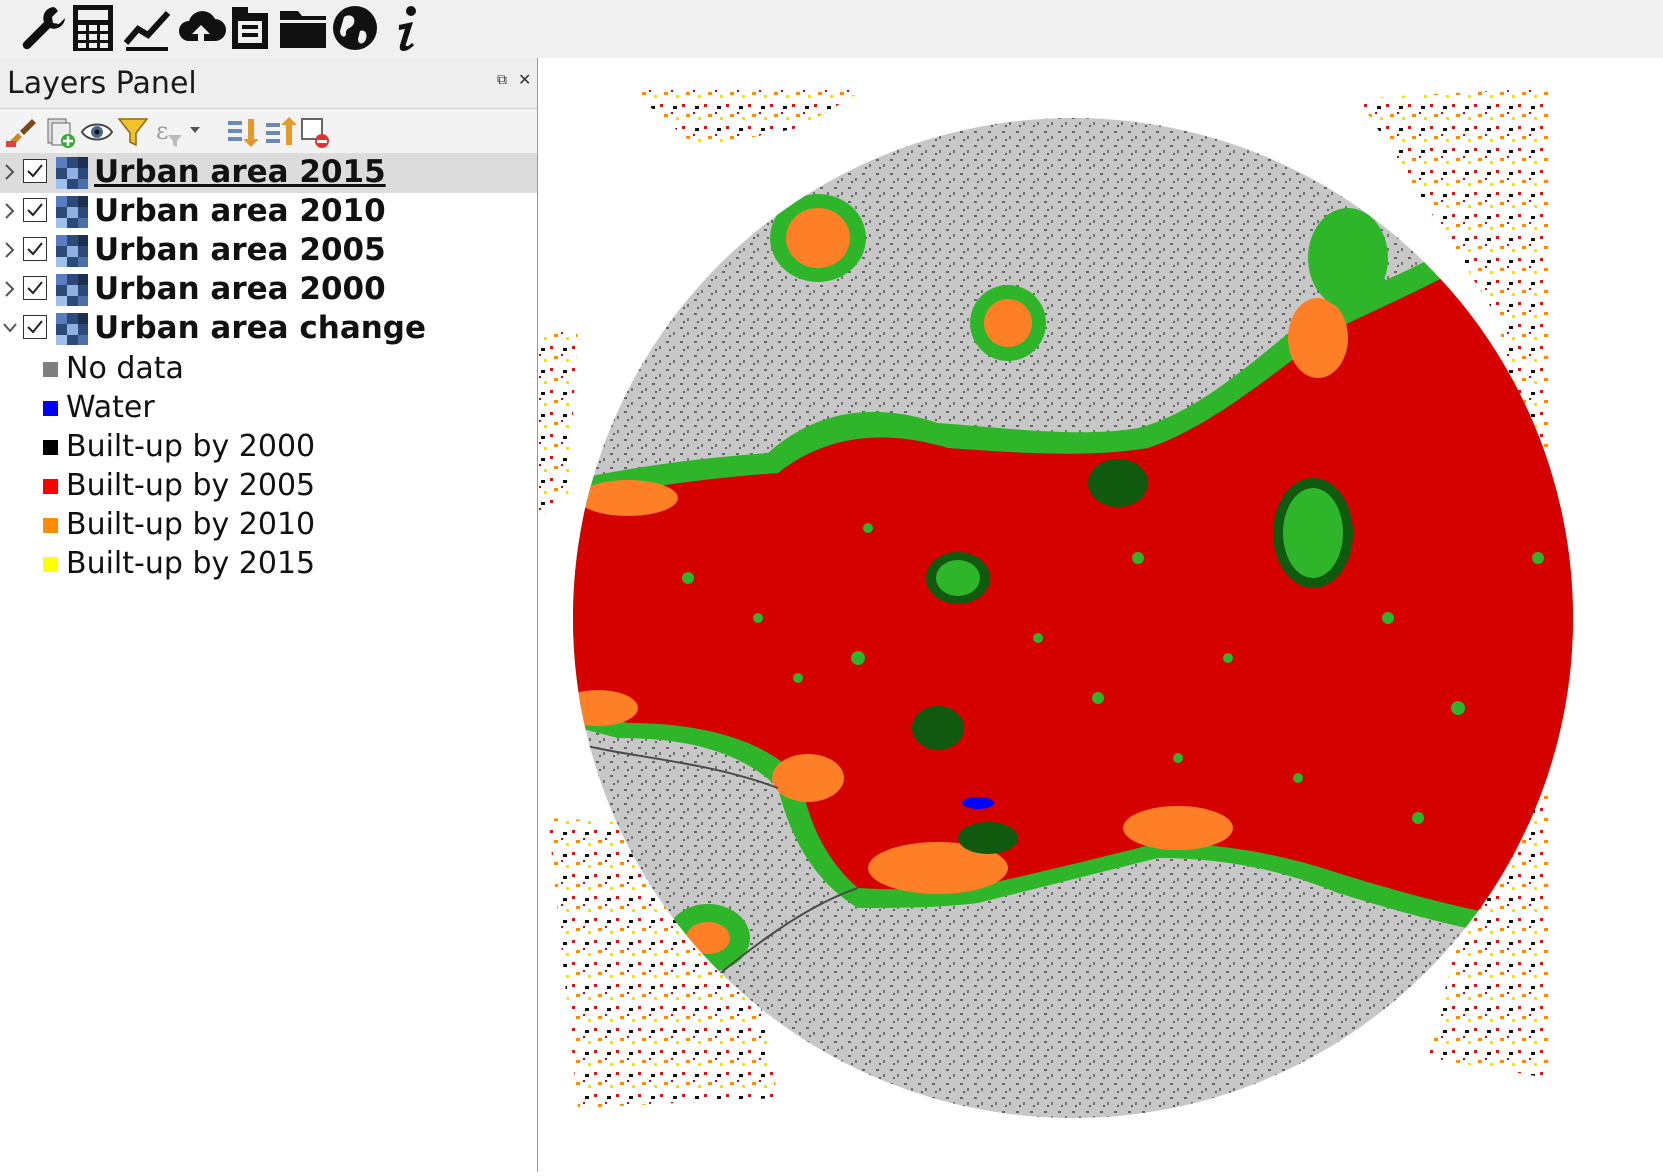  I want to click on main-toolbar, so click(831, 29).